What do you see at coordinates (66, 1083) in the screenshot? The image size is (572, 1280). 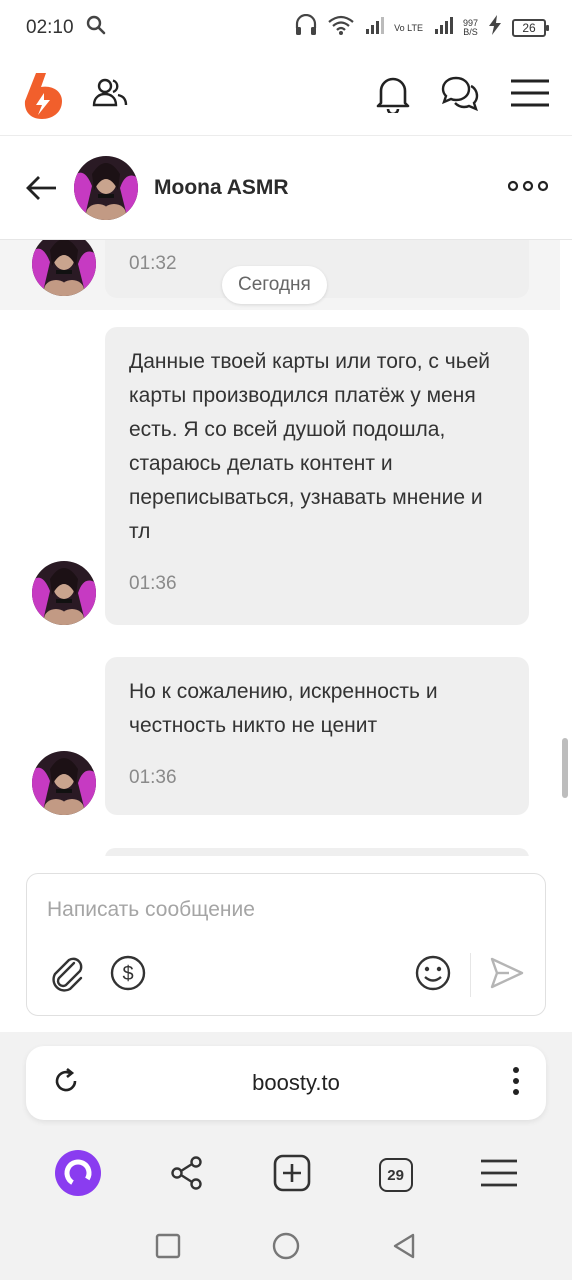 I see `reload-icon` at bounding box center [66, 1083].